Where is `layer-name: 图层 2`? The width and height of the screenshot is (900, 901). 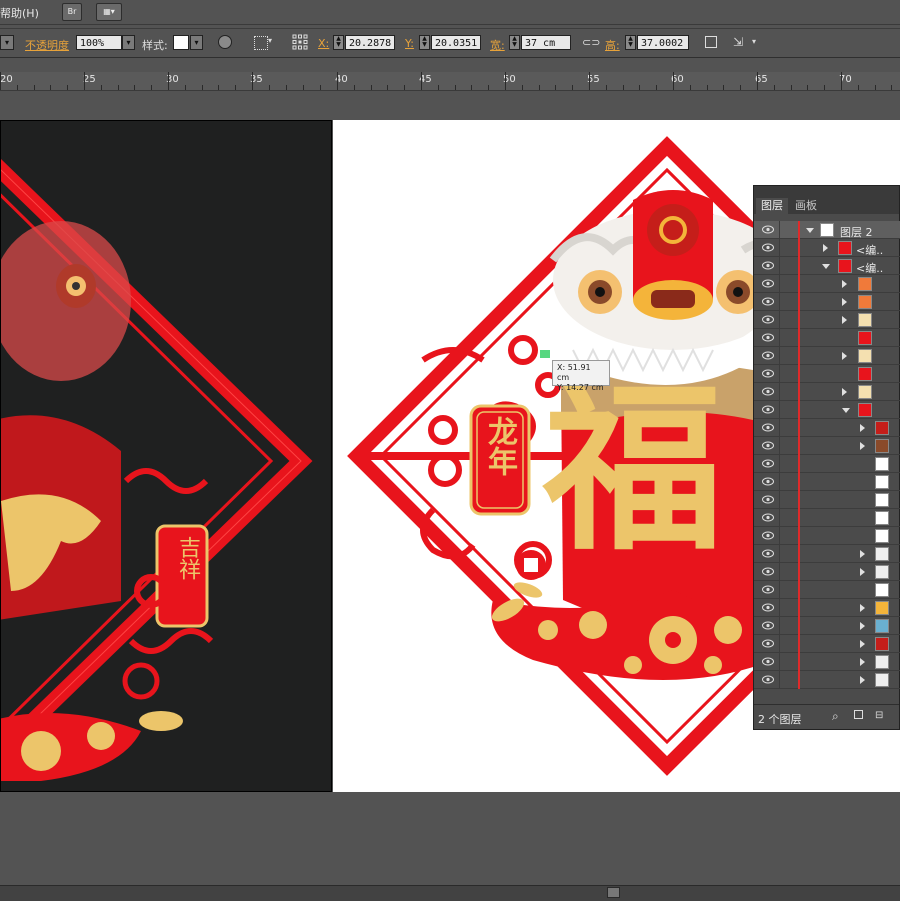 layer-name: 图层 2 is located at coordinates (856, 232).